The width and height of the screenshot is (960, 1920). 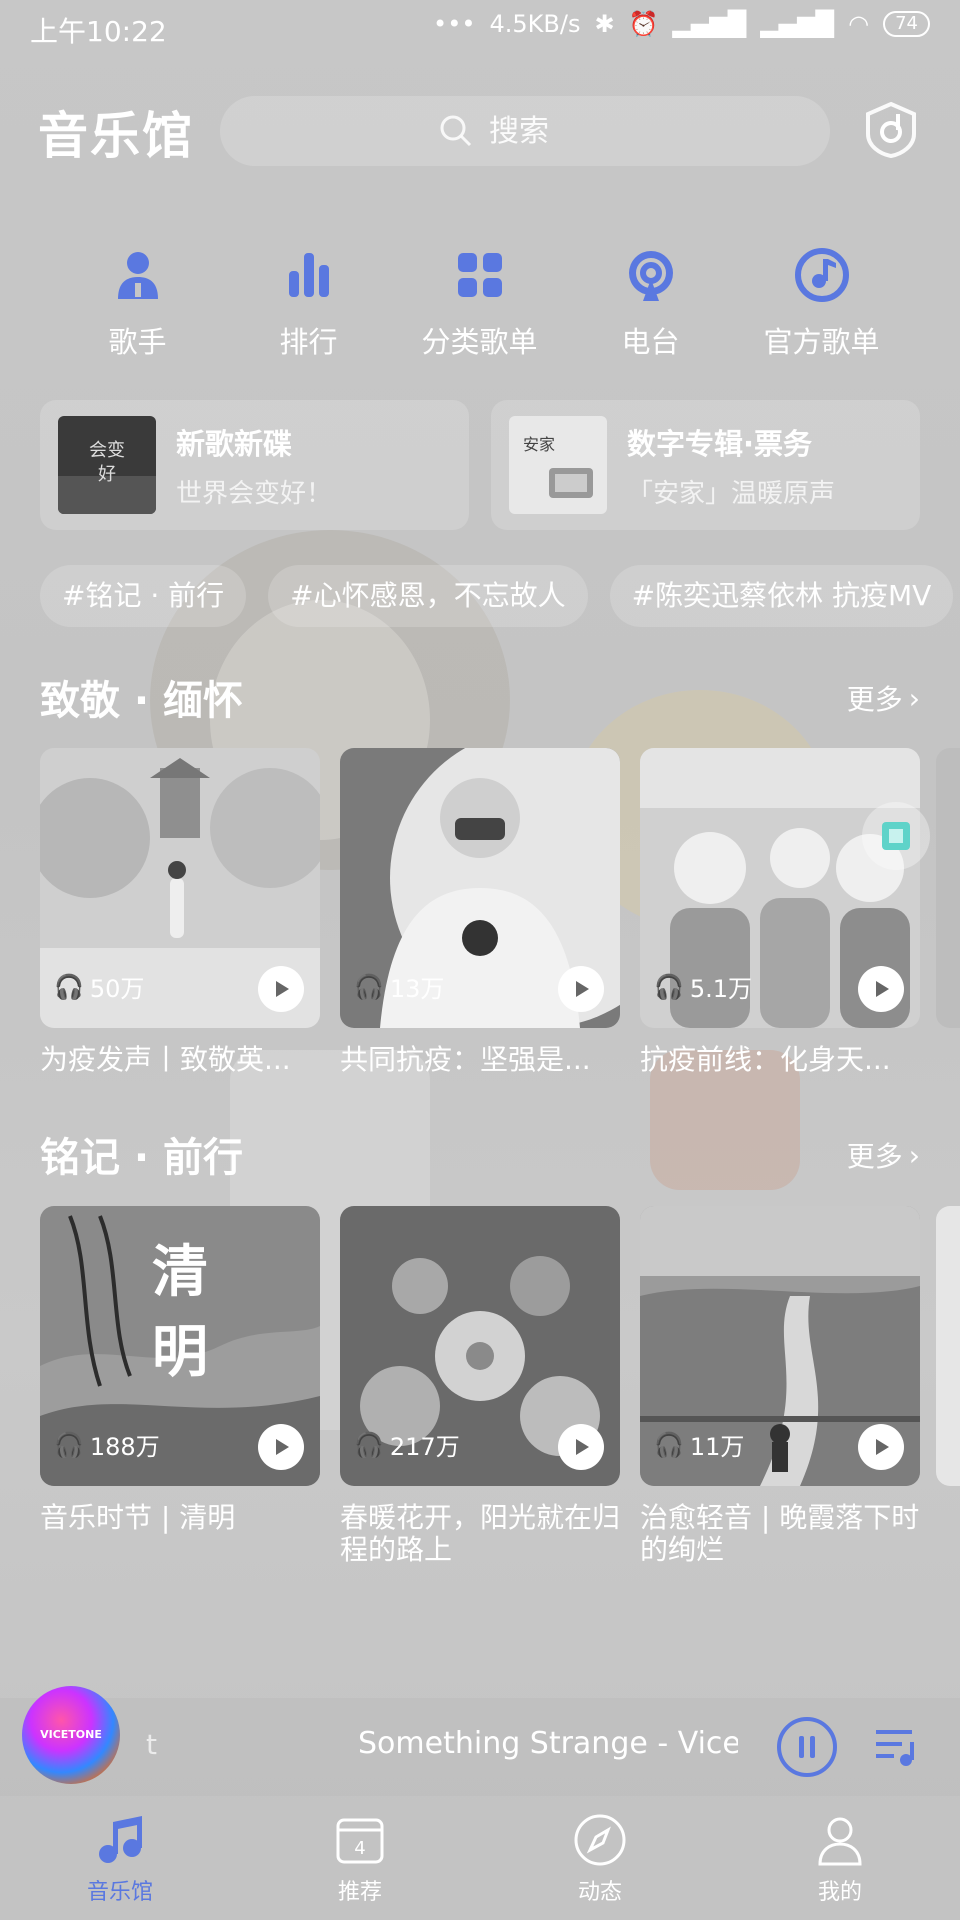 I want to click on tag-row: #铭记 · 前行 #心怀感恩，不忘故人 #陈奕迅蔡依林 抗疫MV, so click(x=497, y=596).